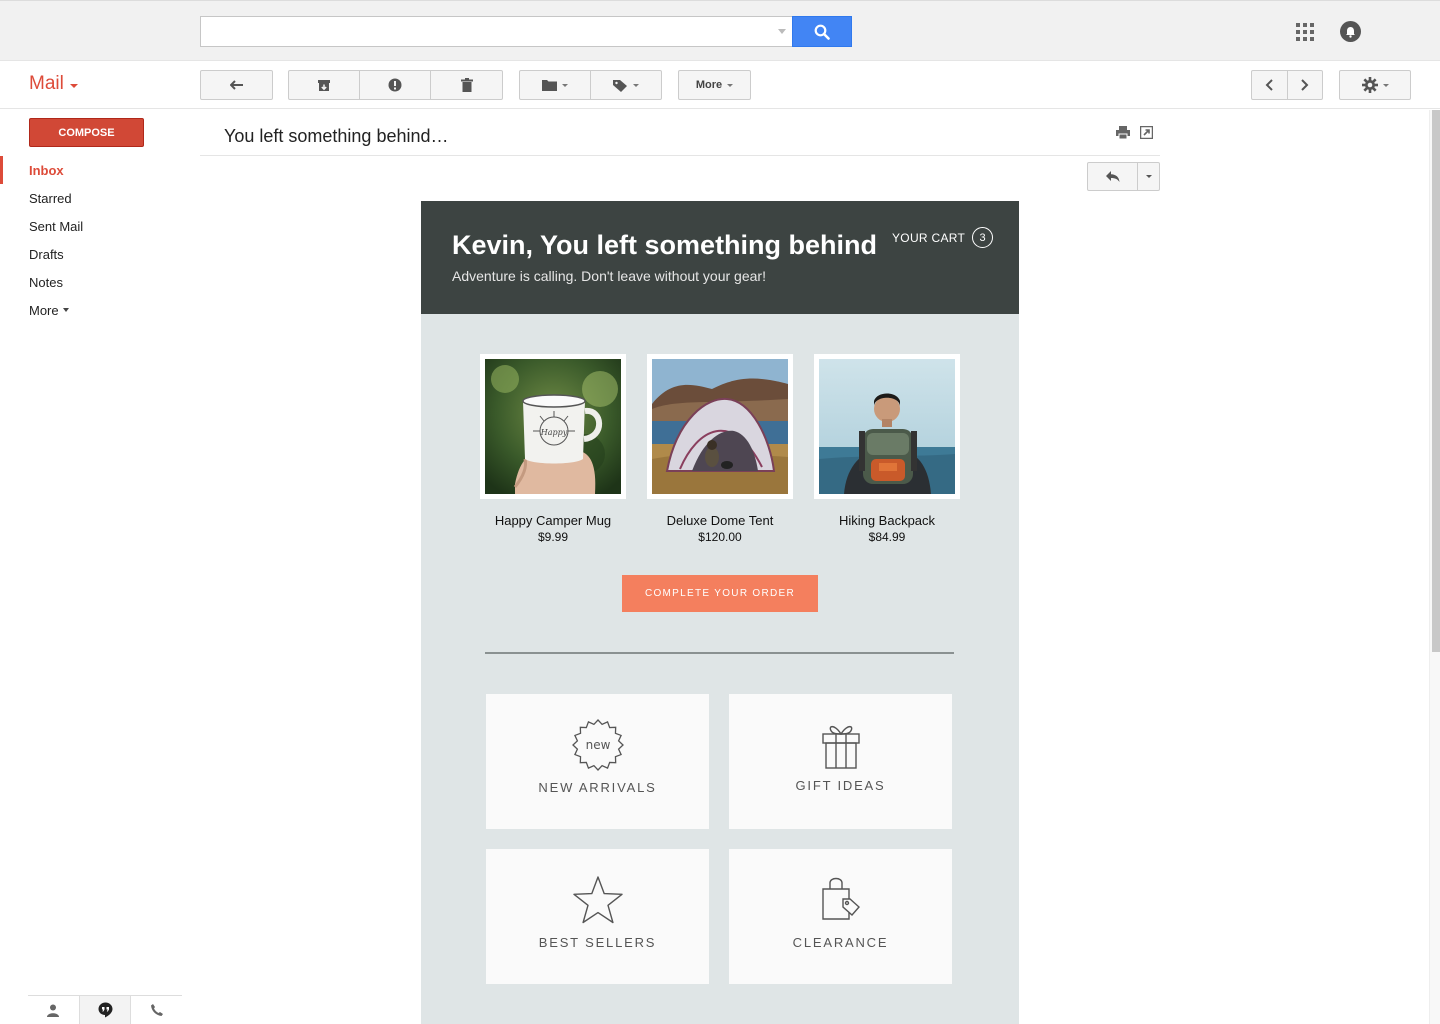 This screenshot has height=1024, width=1440. What do you see at coordinates (983, 237) in the screenshot?
I see `cart-count-badge: 3` at bounding box center [983, 237].